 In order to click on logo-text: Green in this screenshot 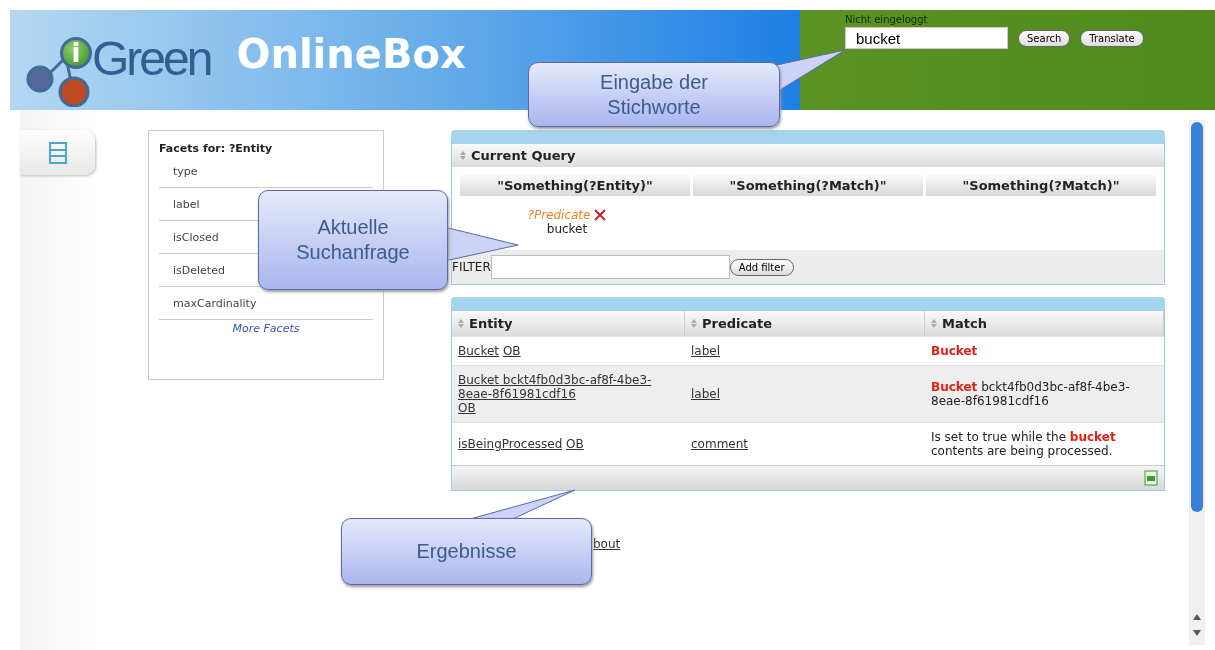, I will do `click(151, 58)`.